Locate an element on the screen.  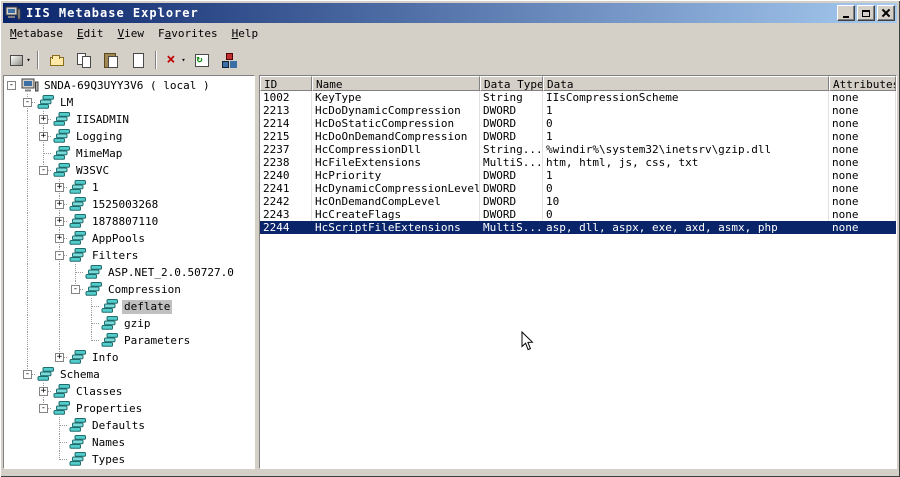
tree-item-parameters: Parameters is located at coordinates (129, 340).